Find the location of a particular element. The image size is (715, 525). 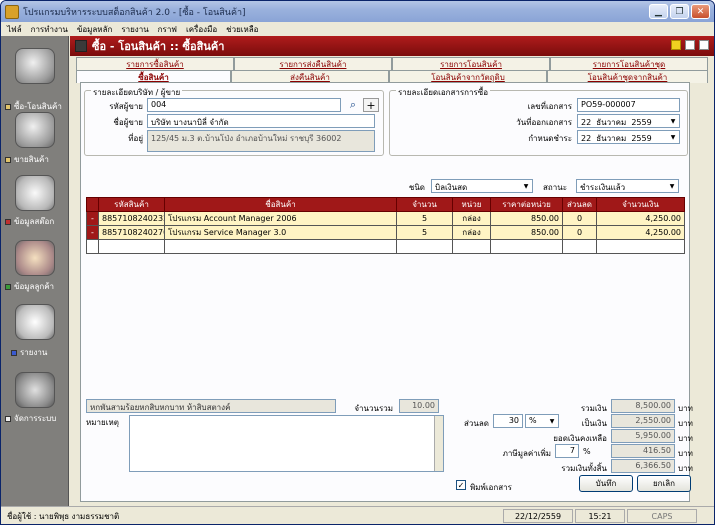

vat-field: 416.50 is located at coordinates (643, 451).